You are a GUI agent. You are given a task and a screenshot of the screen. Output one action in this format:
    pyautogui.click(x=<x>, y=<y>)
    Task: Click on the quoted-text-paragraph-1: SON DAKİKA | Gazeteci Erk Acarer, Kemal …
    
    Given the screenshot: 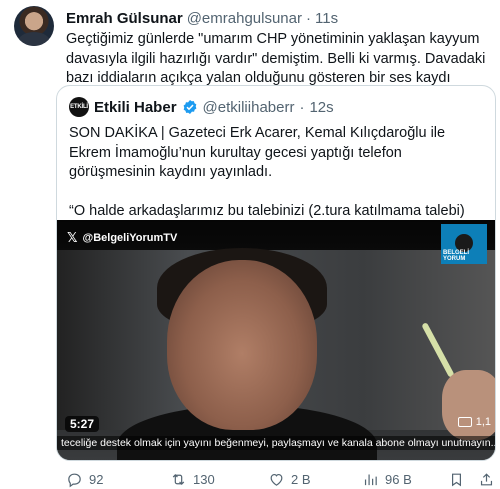 What is the action you would take?
    pyautogui.click(x=257, y=152)
    